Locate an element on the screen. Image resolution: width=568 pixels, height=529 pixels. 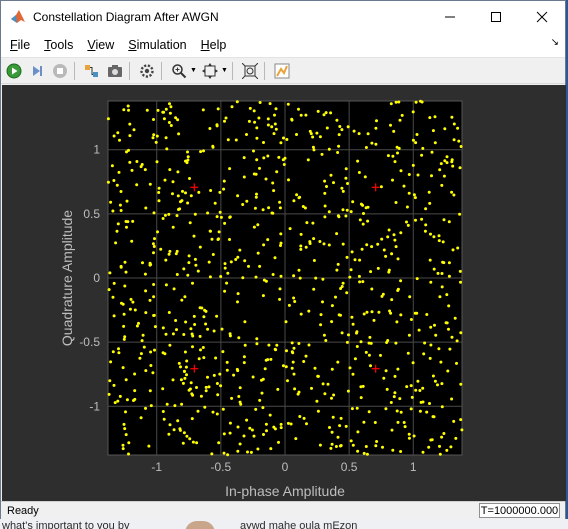
settings-button is located at coordinates (147, 71).